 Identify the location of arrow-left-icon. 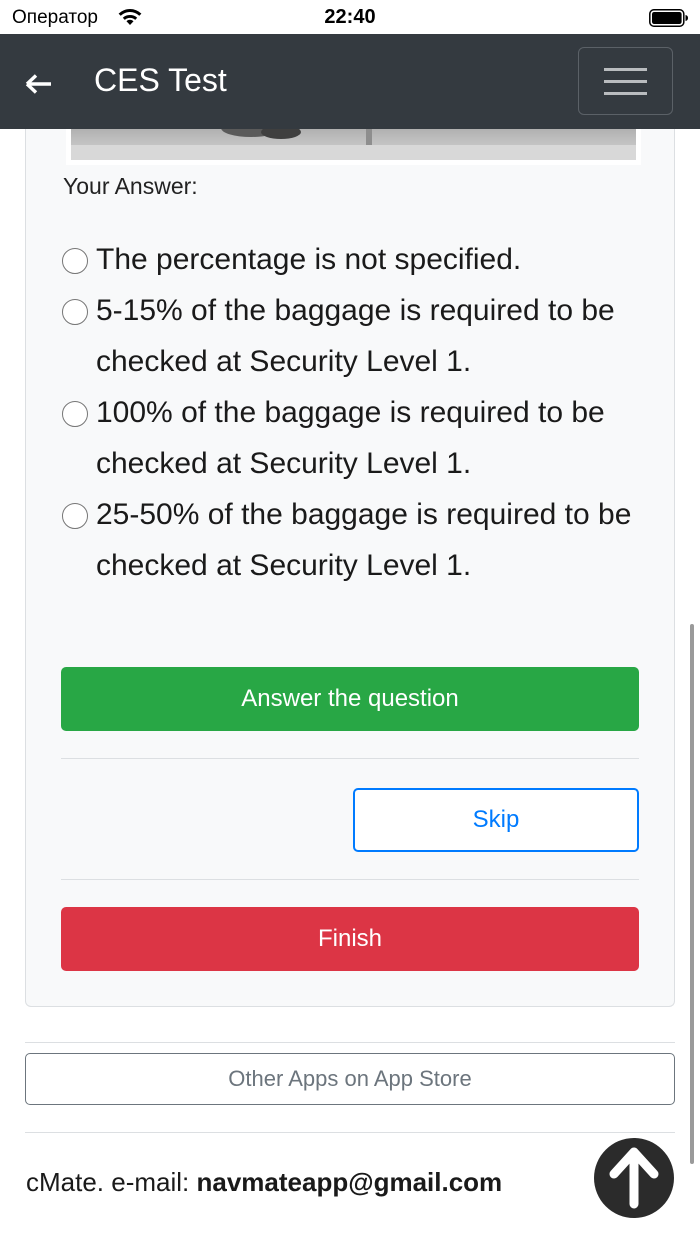
(39, 84).